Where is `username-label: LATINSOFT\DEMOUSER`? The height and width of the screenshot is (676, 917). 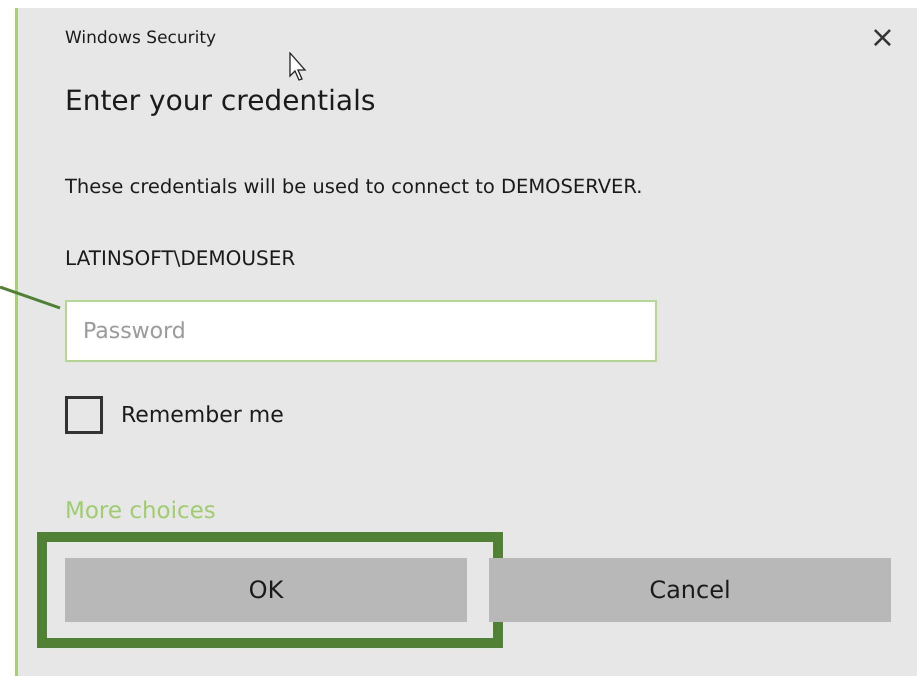 username-label: LATINSOFT\DEMOUSER is located at coordinates (180, 258).